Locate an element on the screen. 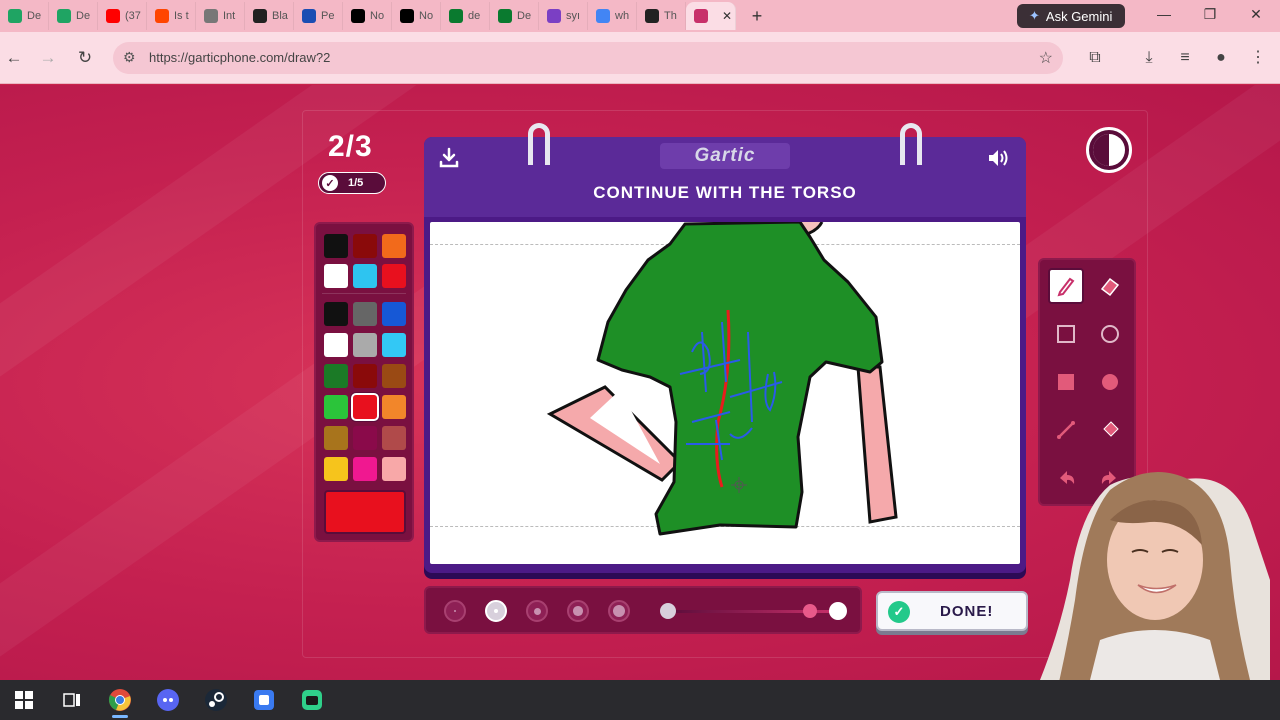 The width and height of the screenshot is (1280, 720). bookmark-star-icon: ☆ is located at coordinates (1046, 58).